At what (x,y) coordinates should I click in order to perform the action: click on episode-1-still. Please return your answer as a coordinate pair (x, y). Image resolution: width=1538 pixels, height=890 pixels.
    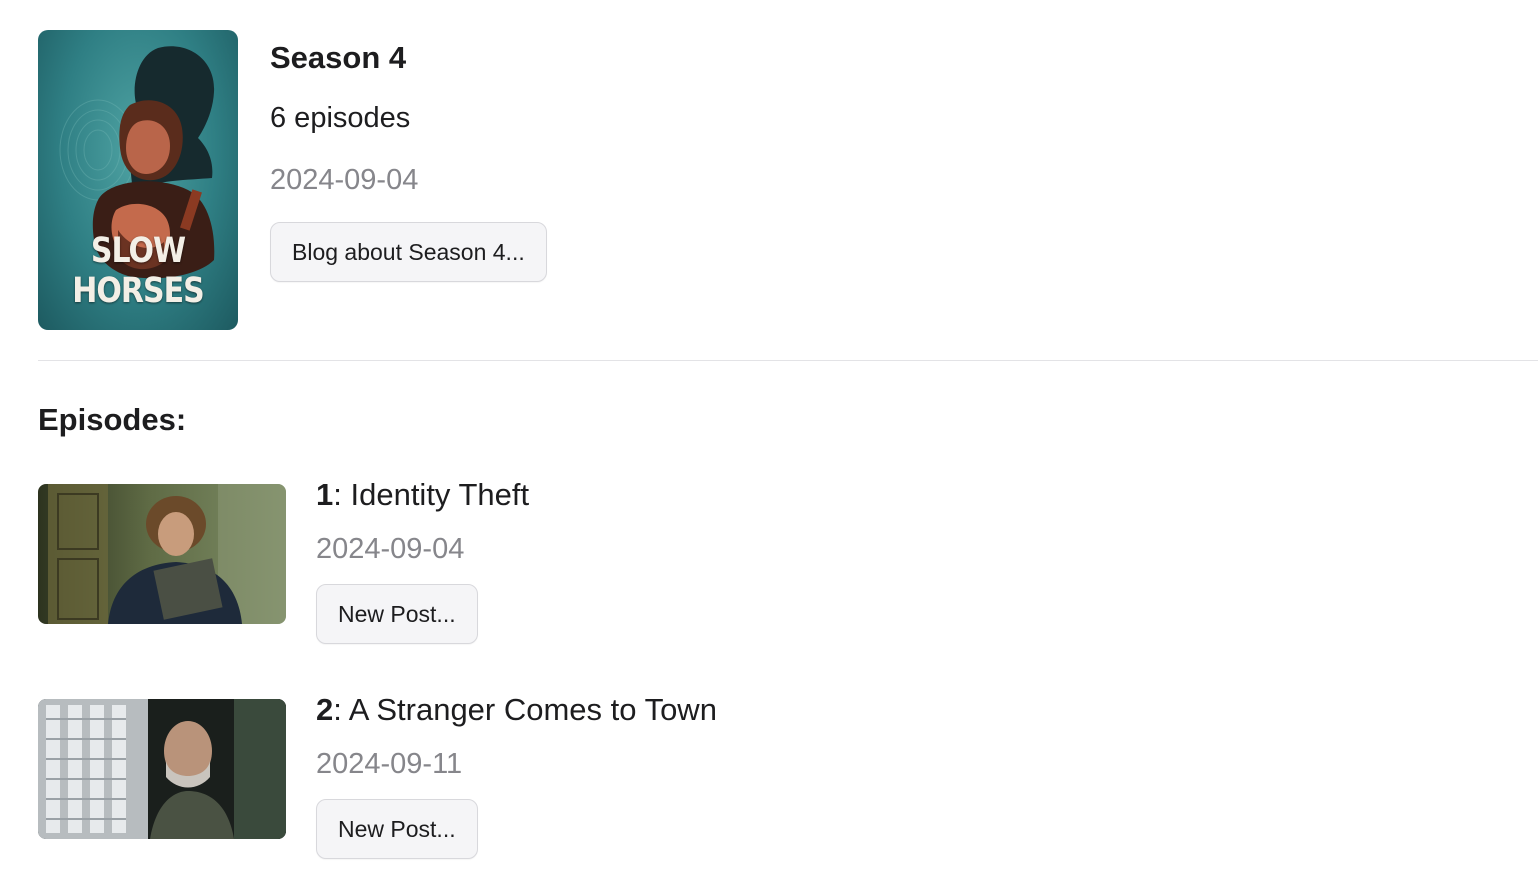
    Looking at the image, I should click on (162, 554).